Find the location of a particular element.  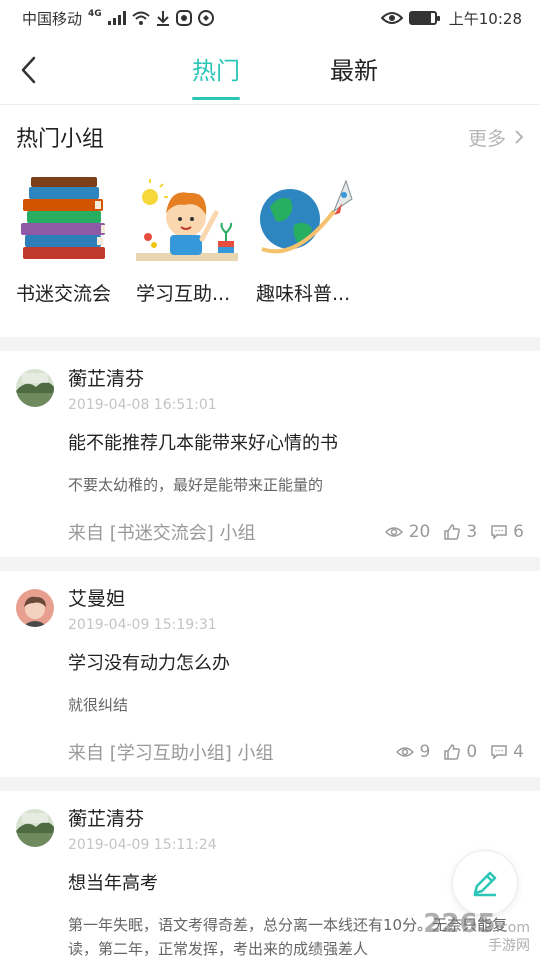

author-block: 蘅芷清芬 2019-04-08 16:51:01 is located at coordinates (142, 389).